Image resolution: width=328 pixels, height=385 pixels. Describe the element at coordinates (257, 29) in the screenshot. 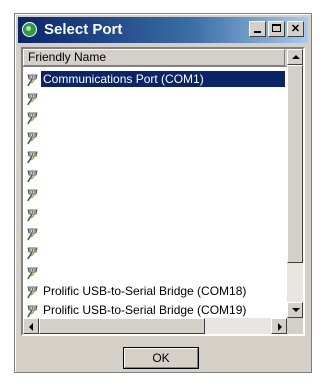

I see `minimize-button` at that location.